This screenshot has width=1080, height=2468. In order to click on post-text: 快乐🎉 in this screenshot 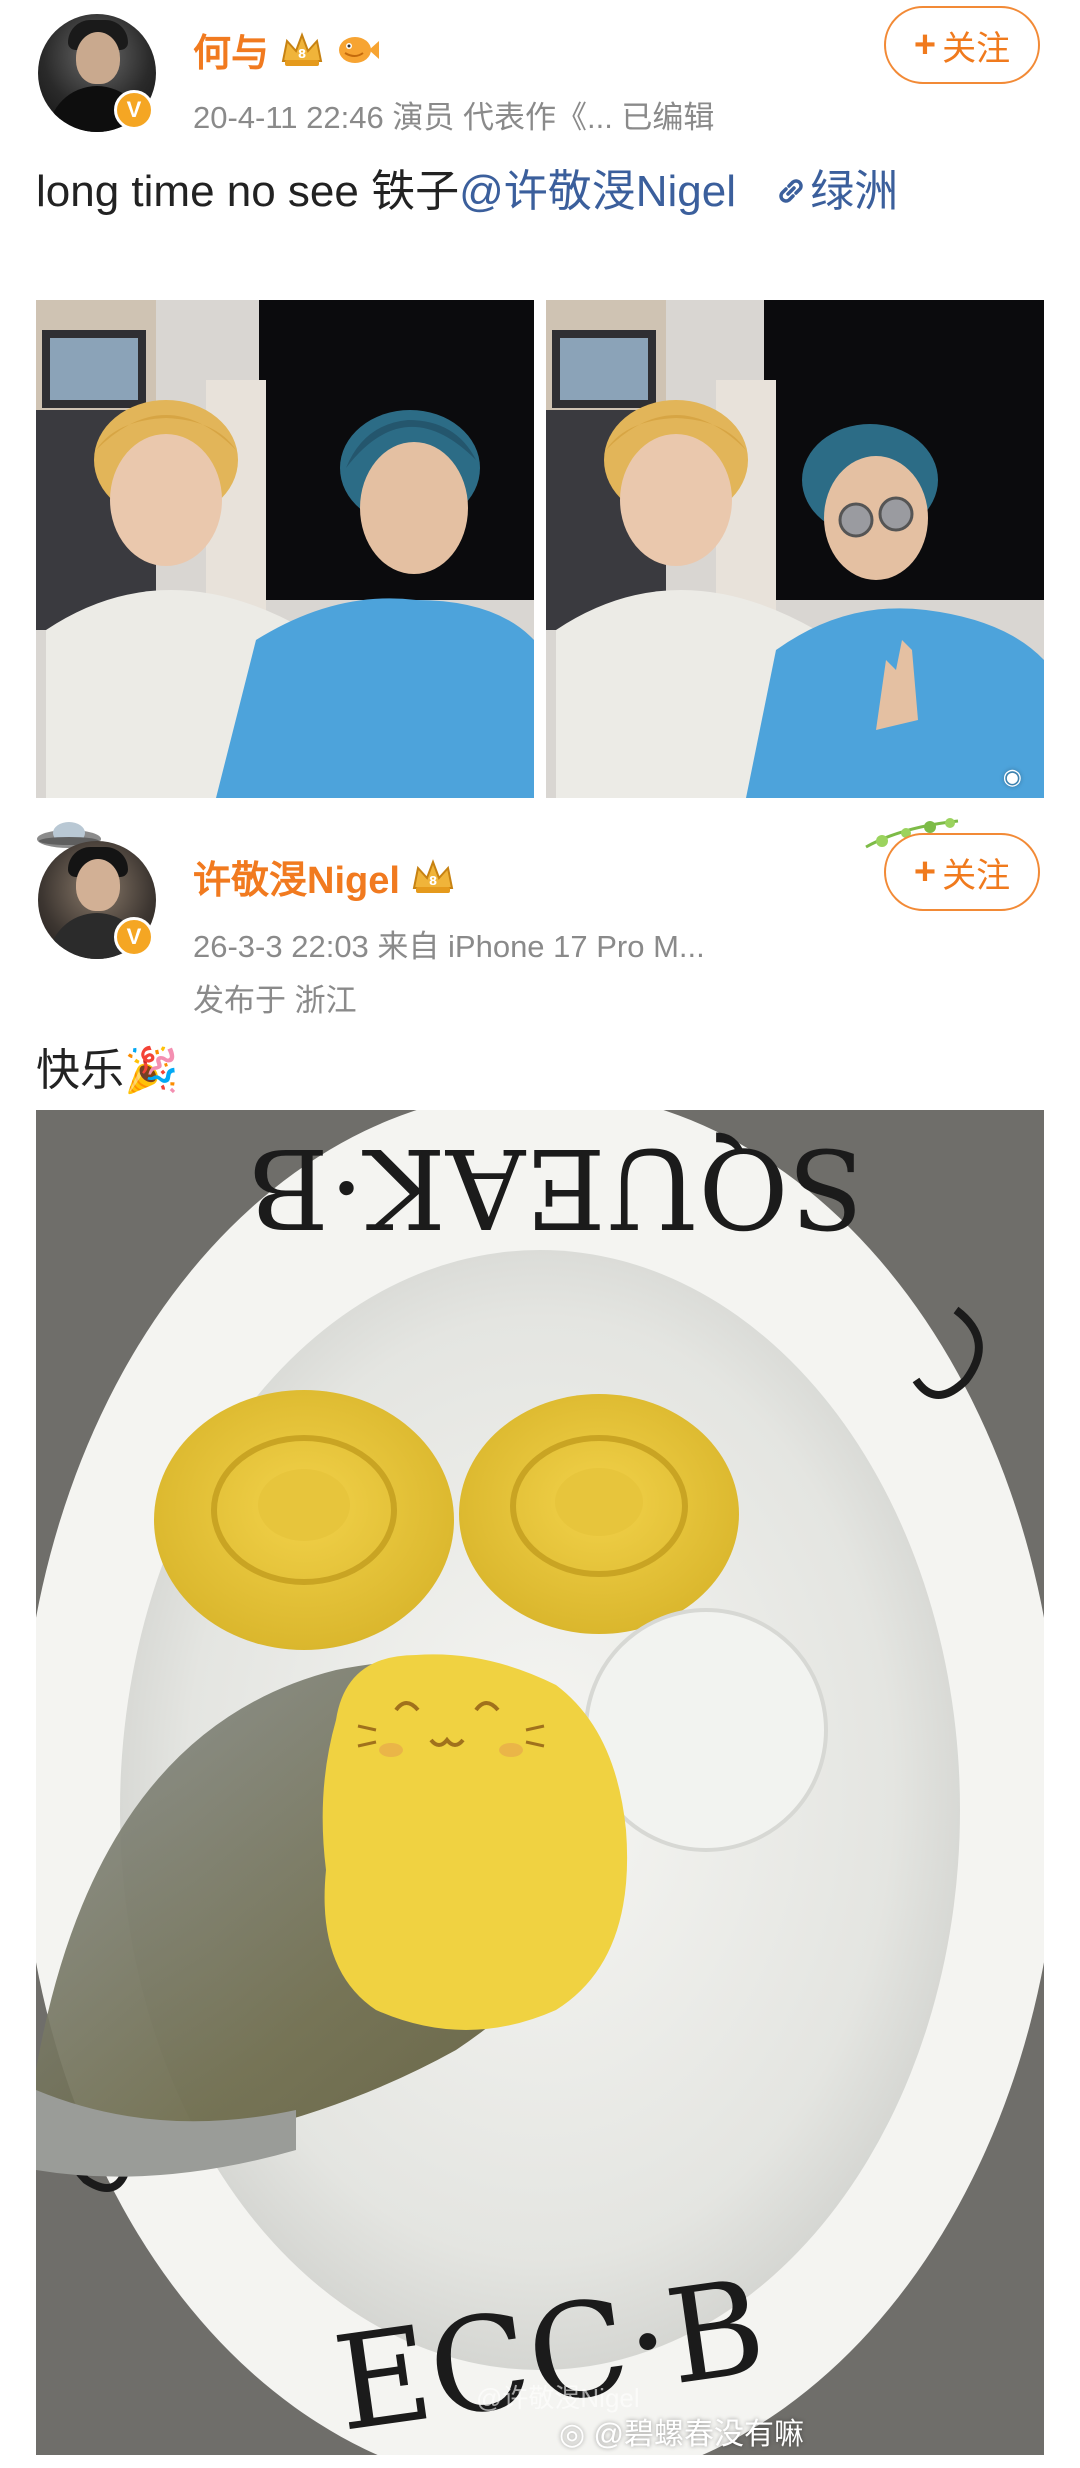, I will do `click(107, 1070)`.